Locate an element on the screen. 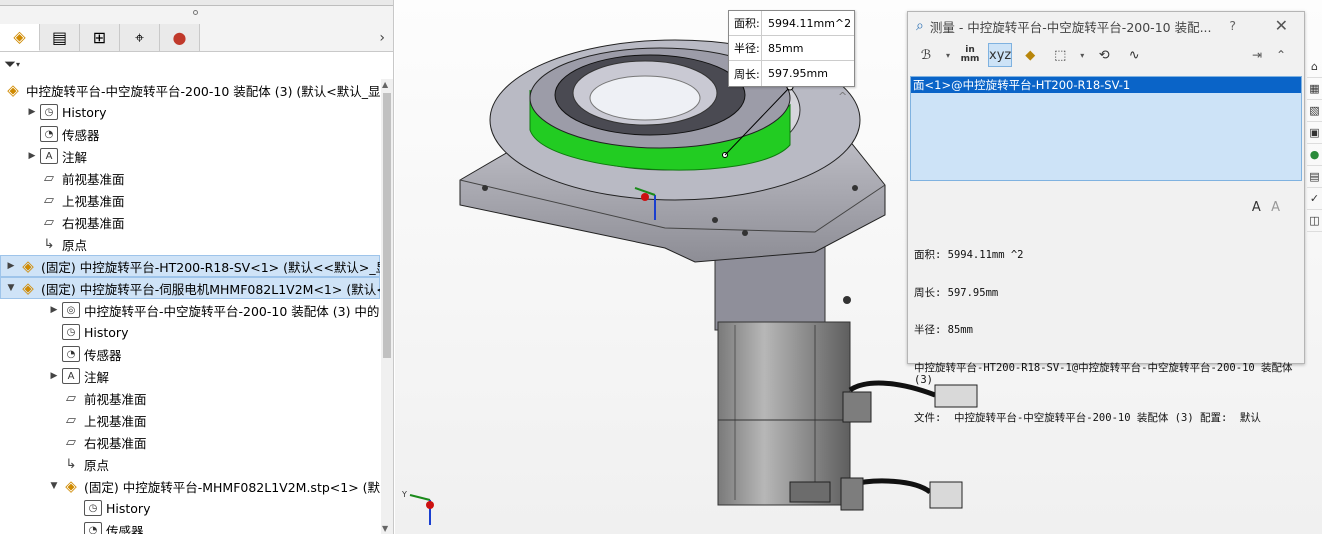 This screenshot has width=1322, height=534. collapse-caret-icon: ^ is located at coordinates (842, 96).